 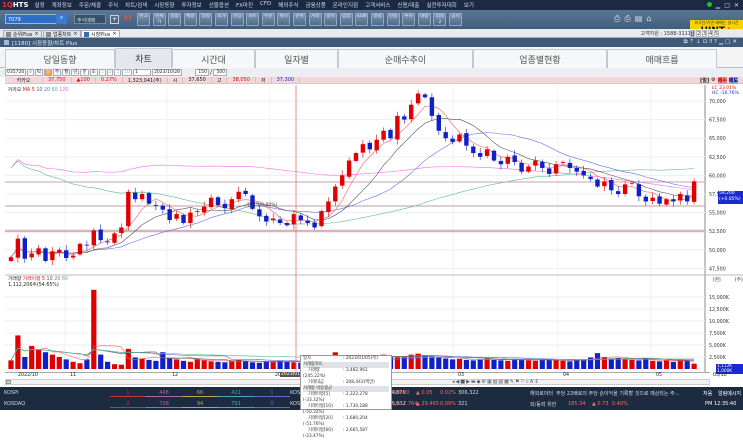 What do you see at coordinates (213, 58) in the screenshot?
I see `tab-2: 시간대` at bounding box center [213, 58].